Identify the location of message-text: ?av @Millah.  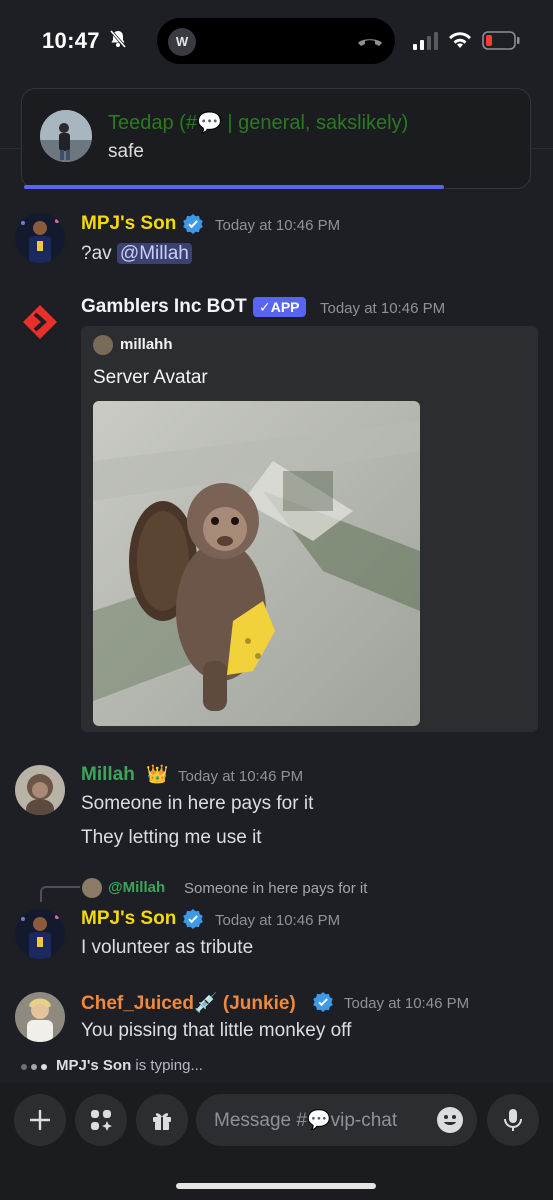
(136, 254).